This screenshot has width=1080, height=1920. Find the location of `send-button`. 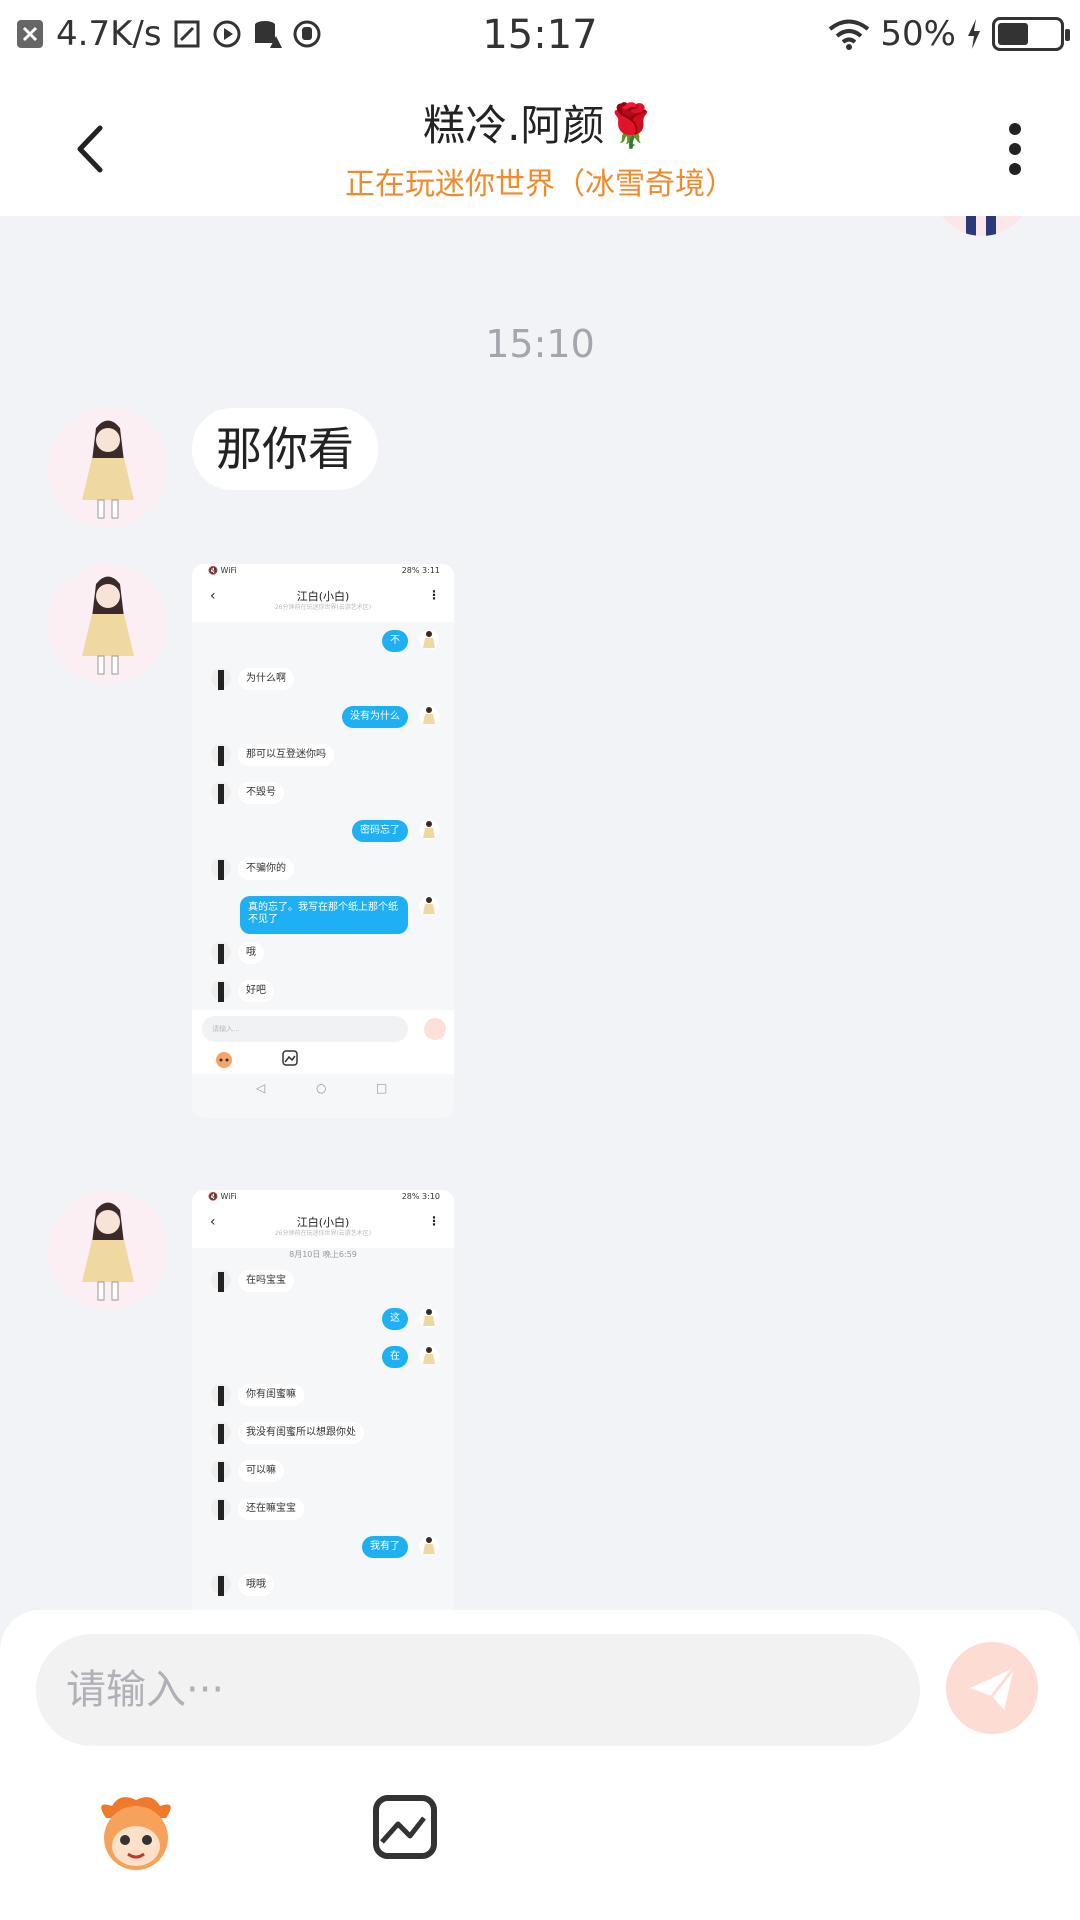

send-button is located at coordinates (992, 1688).